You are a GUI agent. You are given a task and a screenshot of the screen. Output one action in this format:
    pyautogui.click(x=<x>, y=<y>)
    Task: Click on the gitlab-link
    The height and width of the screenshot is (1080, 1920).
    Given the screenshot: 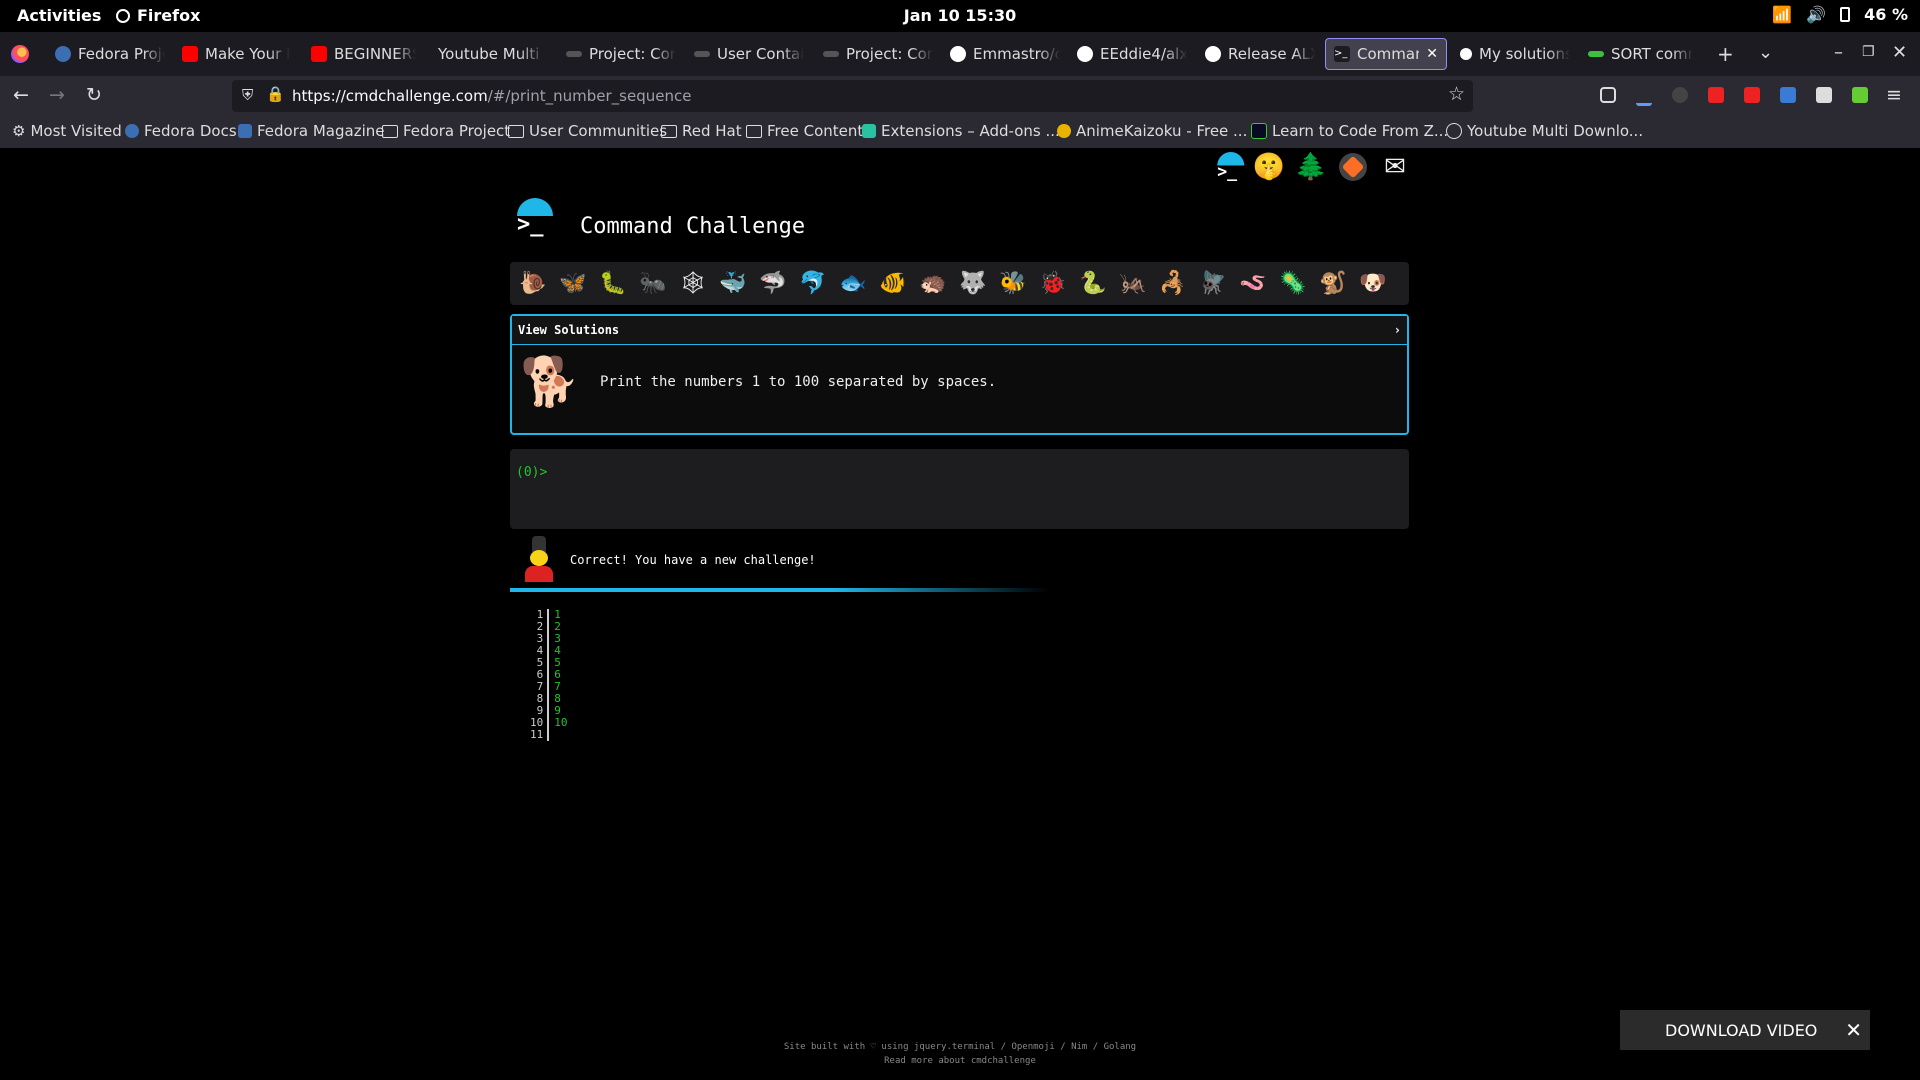 What is the action you would take?
    pyautogui.click(x=1353, y=167)
    